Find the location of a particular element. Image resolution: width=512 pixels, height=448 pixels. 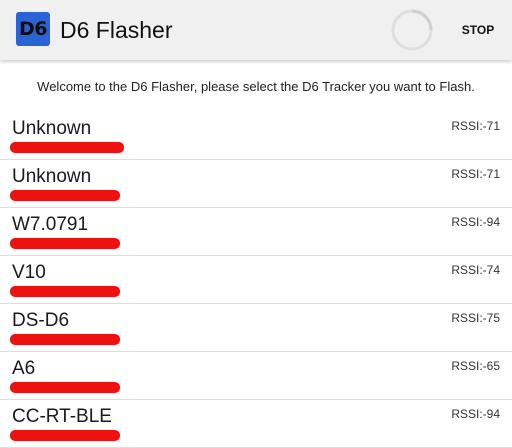

device-row: DS-D6 RSSI:-75 is located at coordinates (256, 328).